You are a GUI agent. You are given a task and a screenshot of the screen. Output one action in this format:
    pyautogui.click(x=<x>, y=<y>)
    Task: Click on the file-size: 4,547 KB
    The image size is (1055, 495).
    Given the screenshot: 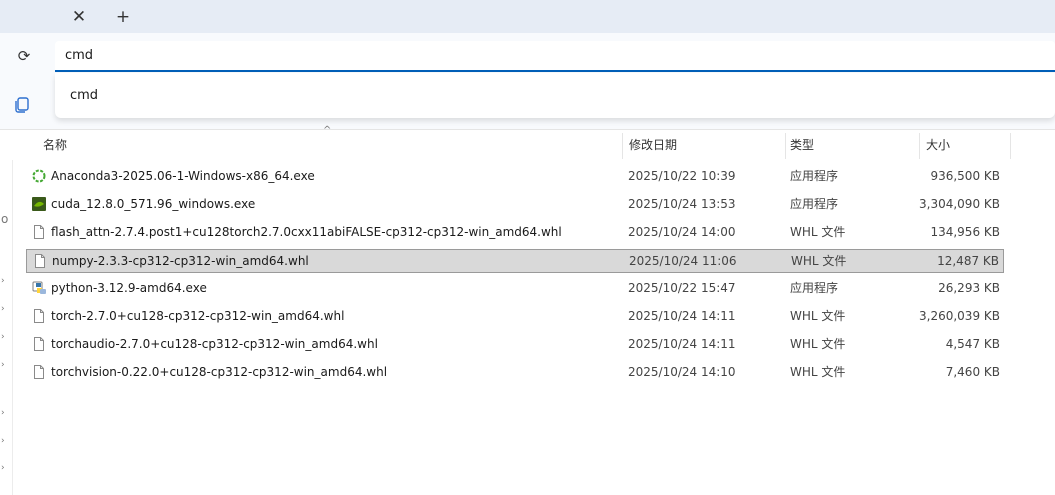 What is the action you would take?
    pyautogui.click(x=972, y=344)
    